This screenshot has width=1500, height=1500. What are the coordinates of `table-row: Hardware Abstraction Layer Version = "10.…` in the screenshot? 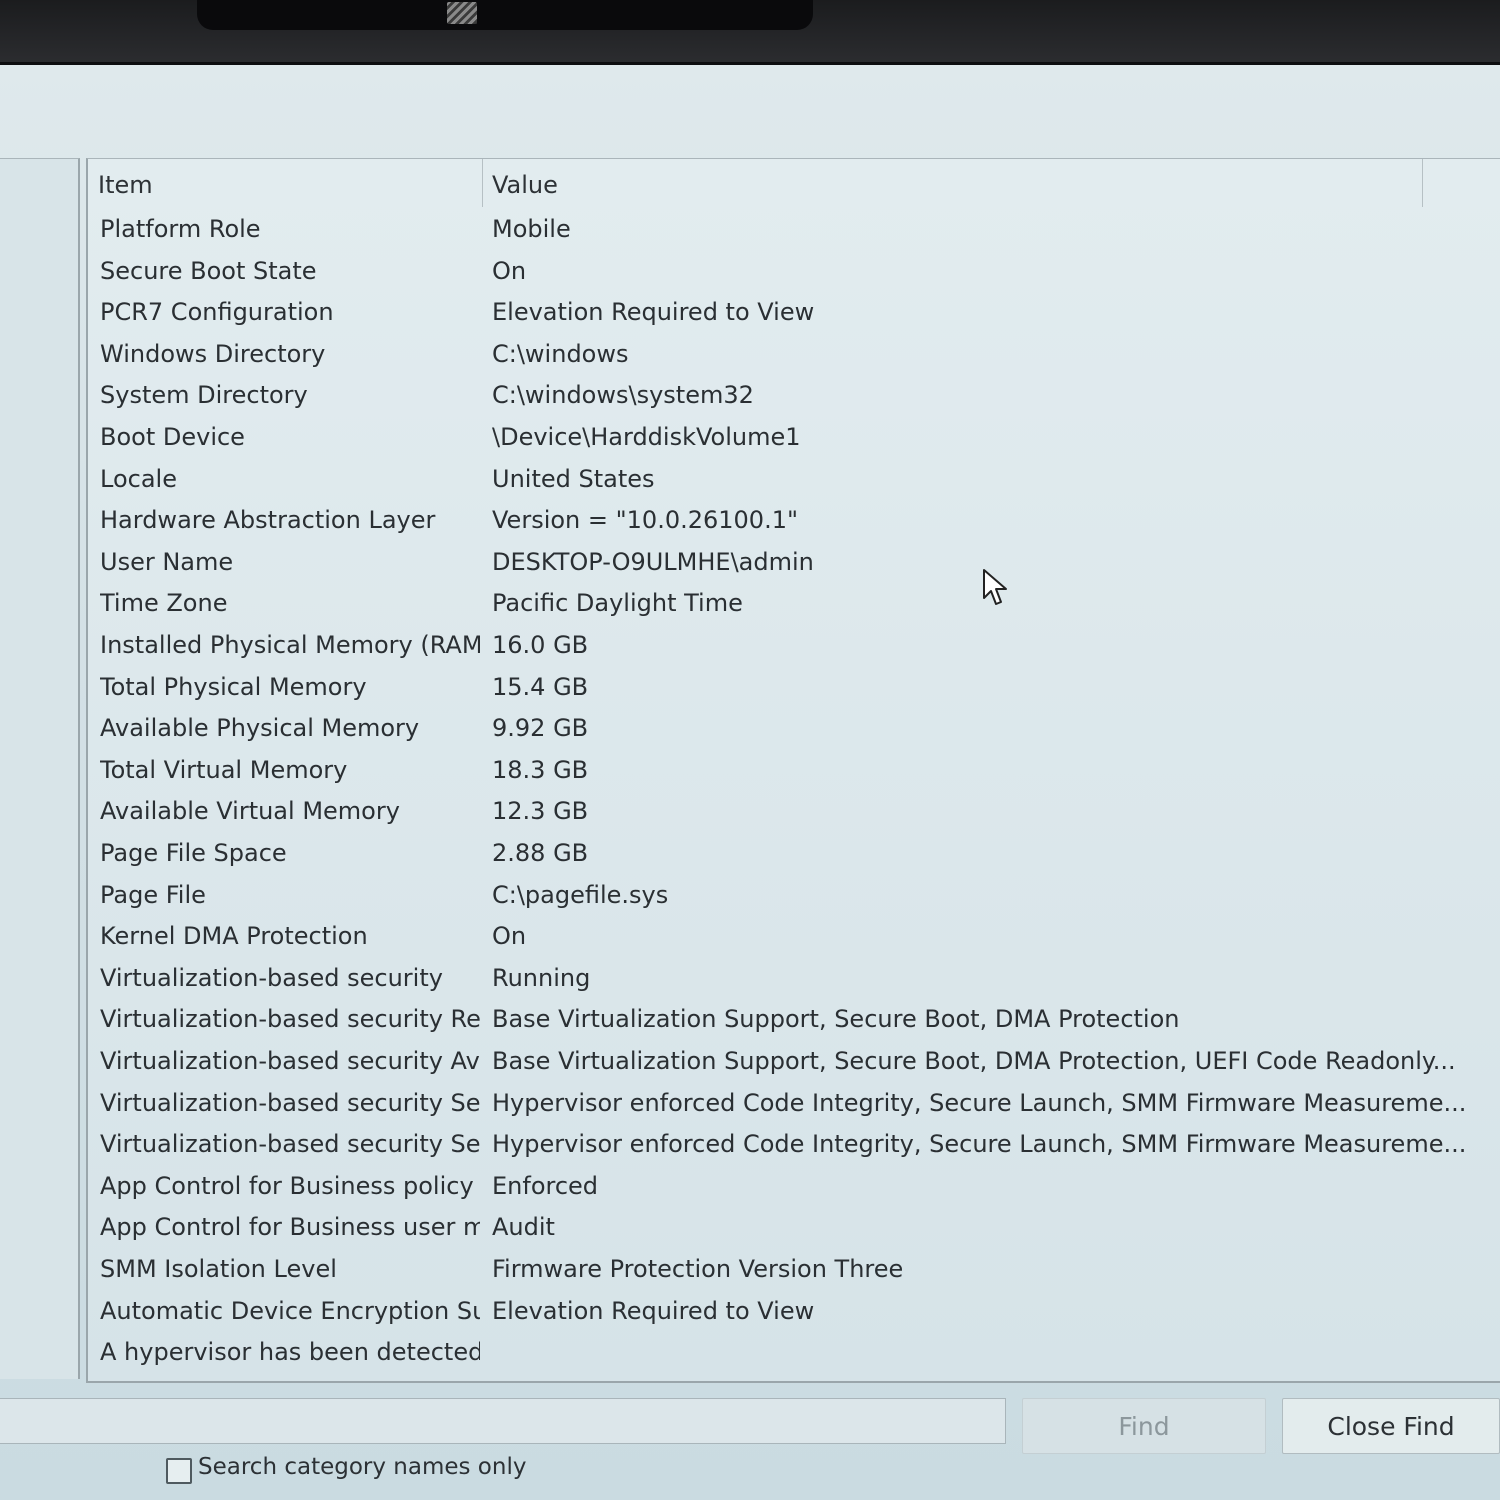 It's located at (788, 520).